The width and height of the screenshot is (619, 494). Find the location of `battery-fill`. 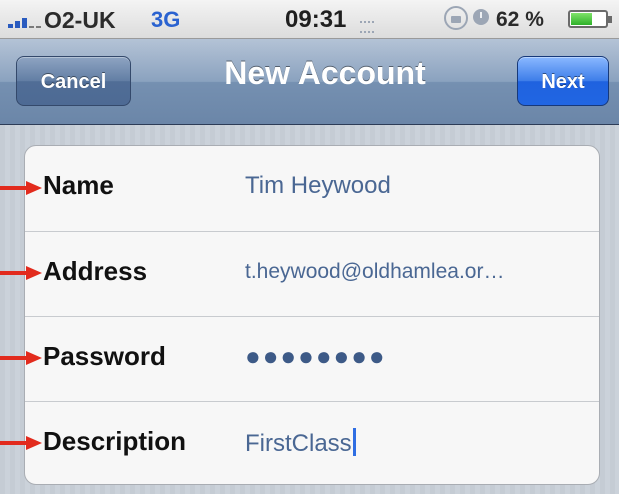

battery-fill is located at coordinates (582, 19).